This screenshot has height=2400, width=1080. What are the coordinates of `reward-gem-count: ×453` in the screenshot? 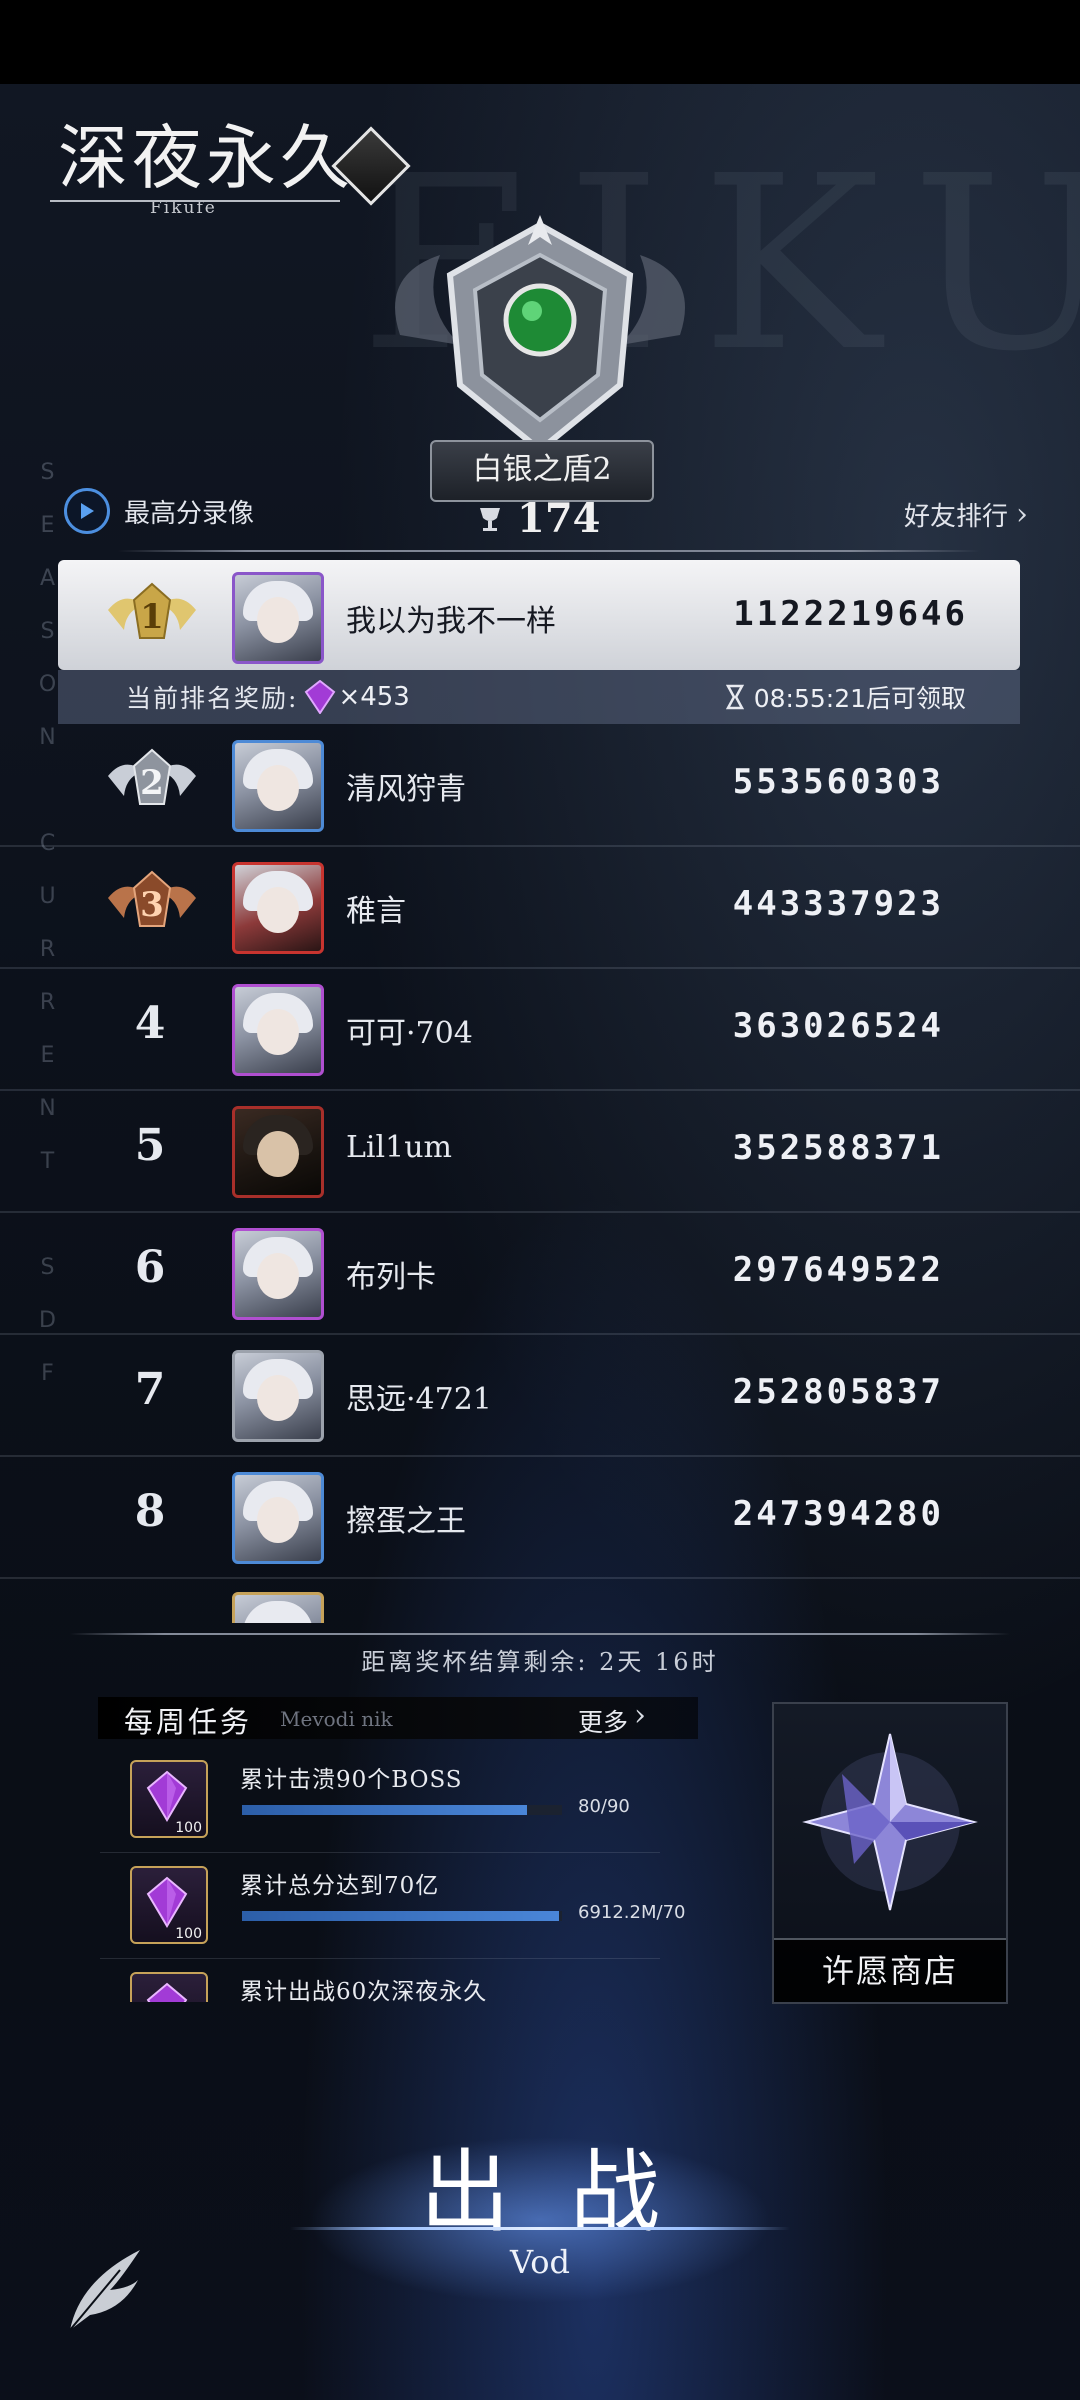 It's located at (374, 697).